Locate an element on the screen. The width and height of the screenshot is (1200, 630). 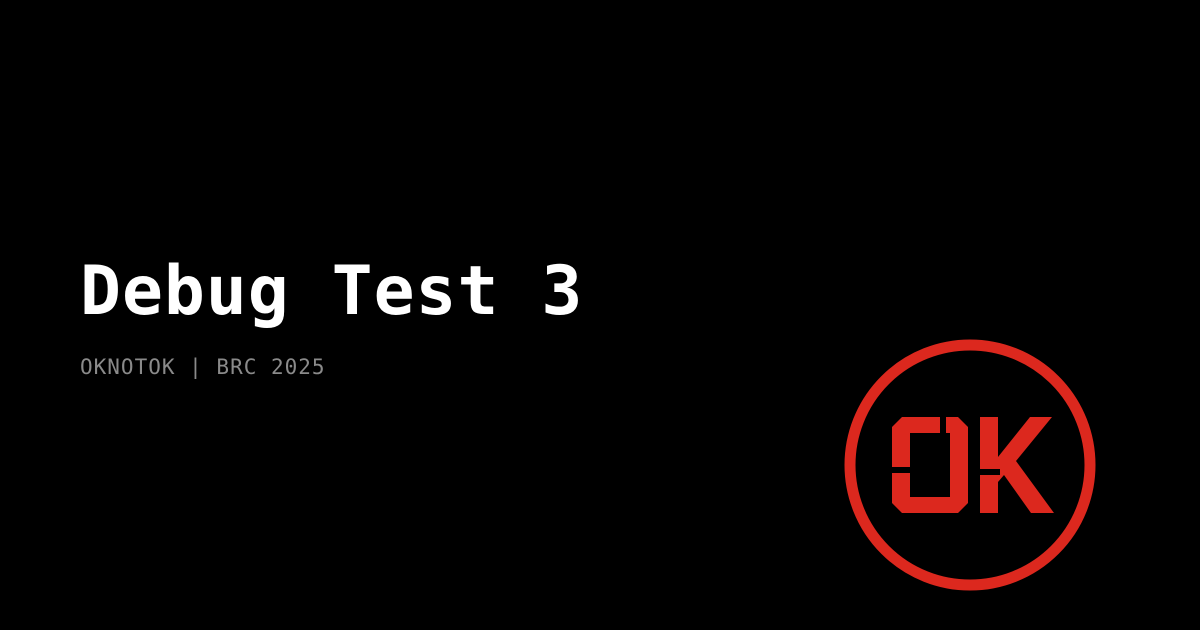
logo-letter-o is located at coordinates (930, 465).